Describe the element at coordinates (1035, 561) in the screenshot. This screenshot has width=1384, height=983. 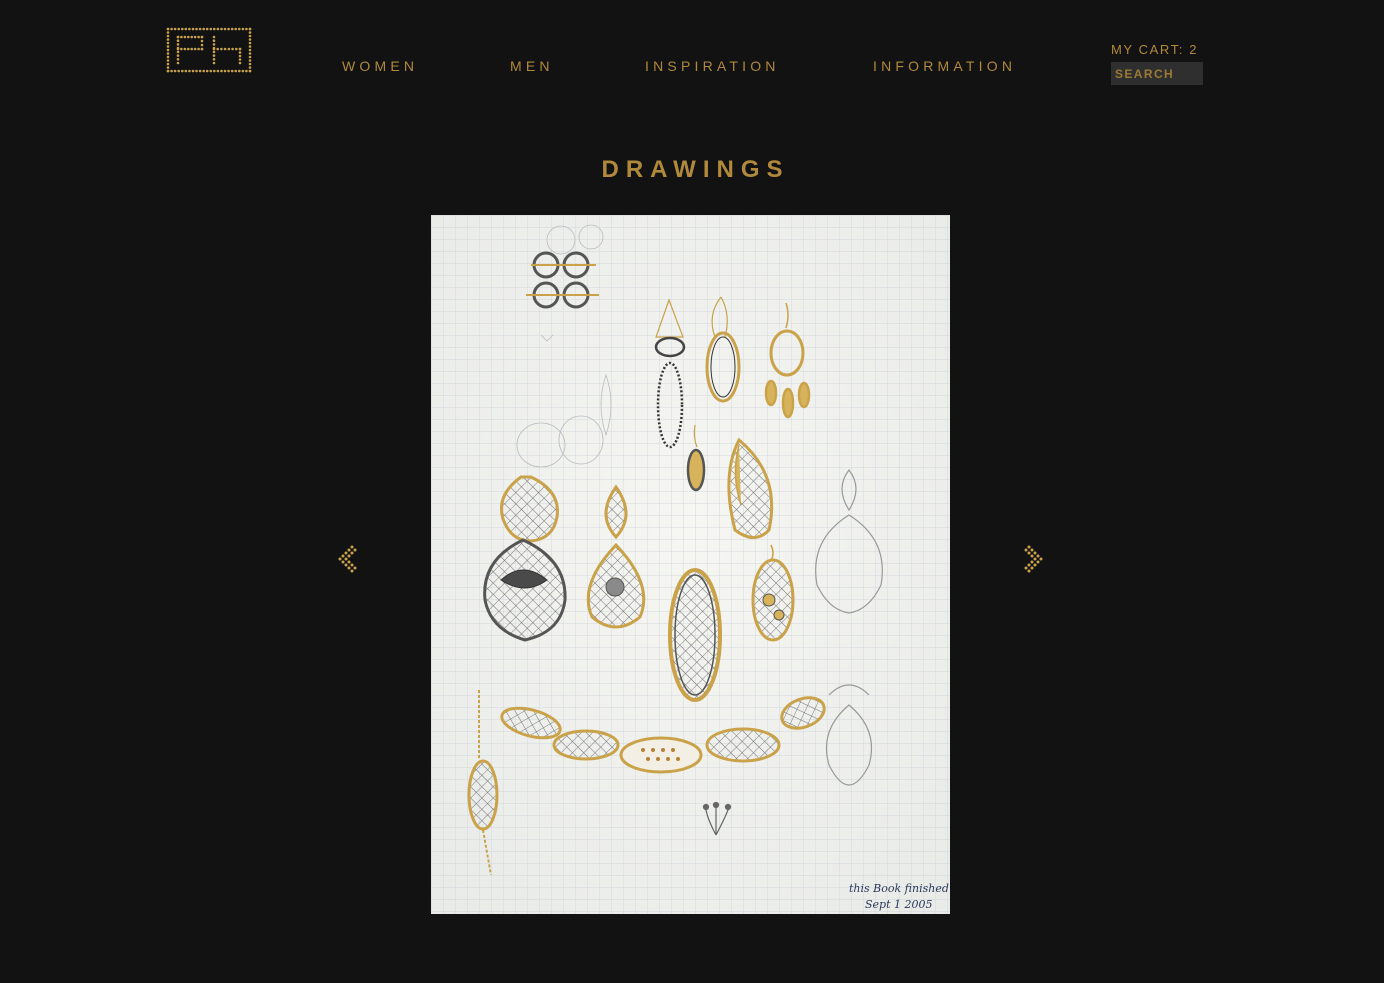
I see `chevron-right-icon` at that location.